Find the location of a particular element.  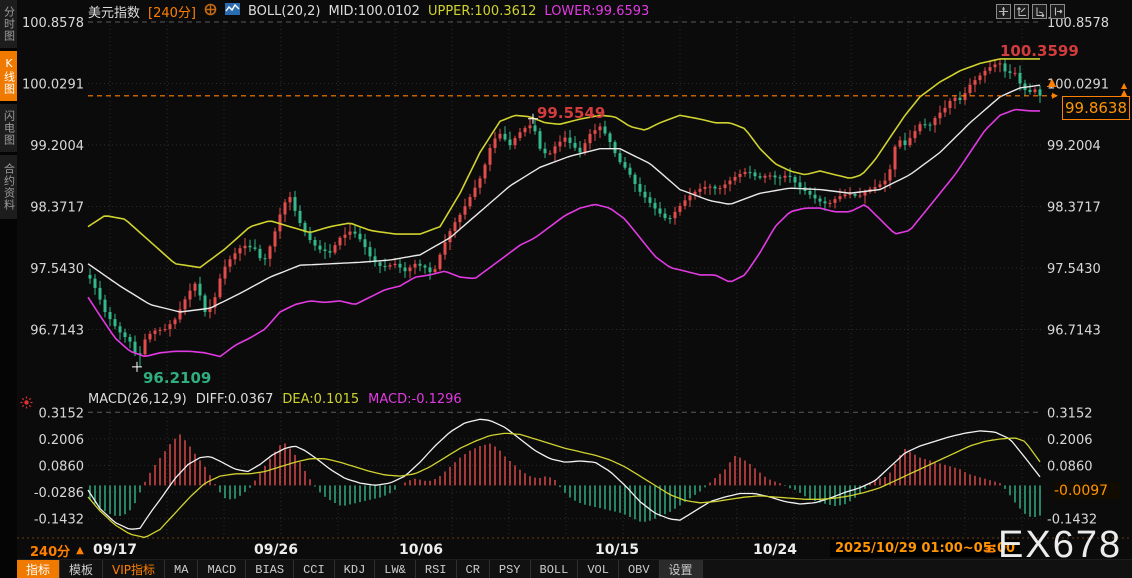

timeframe-up-arrow-icon: ▲ is located at coordinates (80, 550).